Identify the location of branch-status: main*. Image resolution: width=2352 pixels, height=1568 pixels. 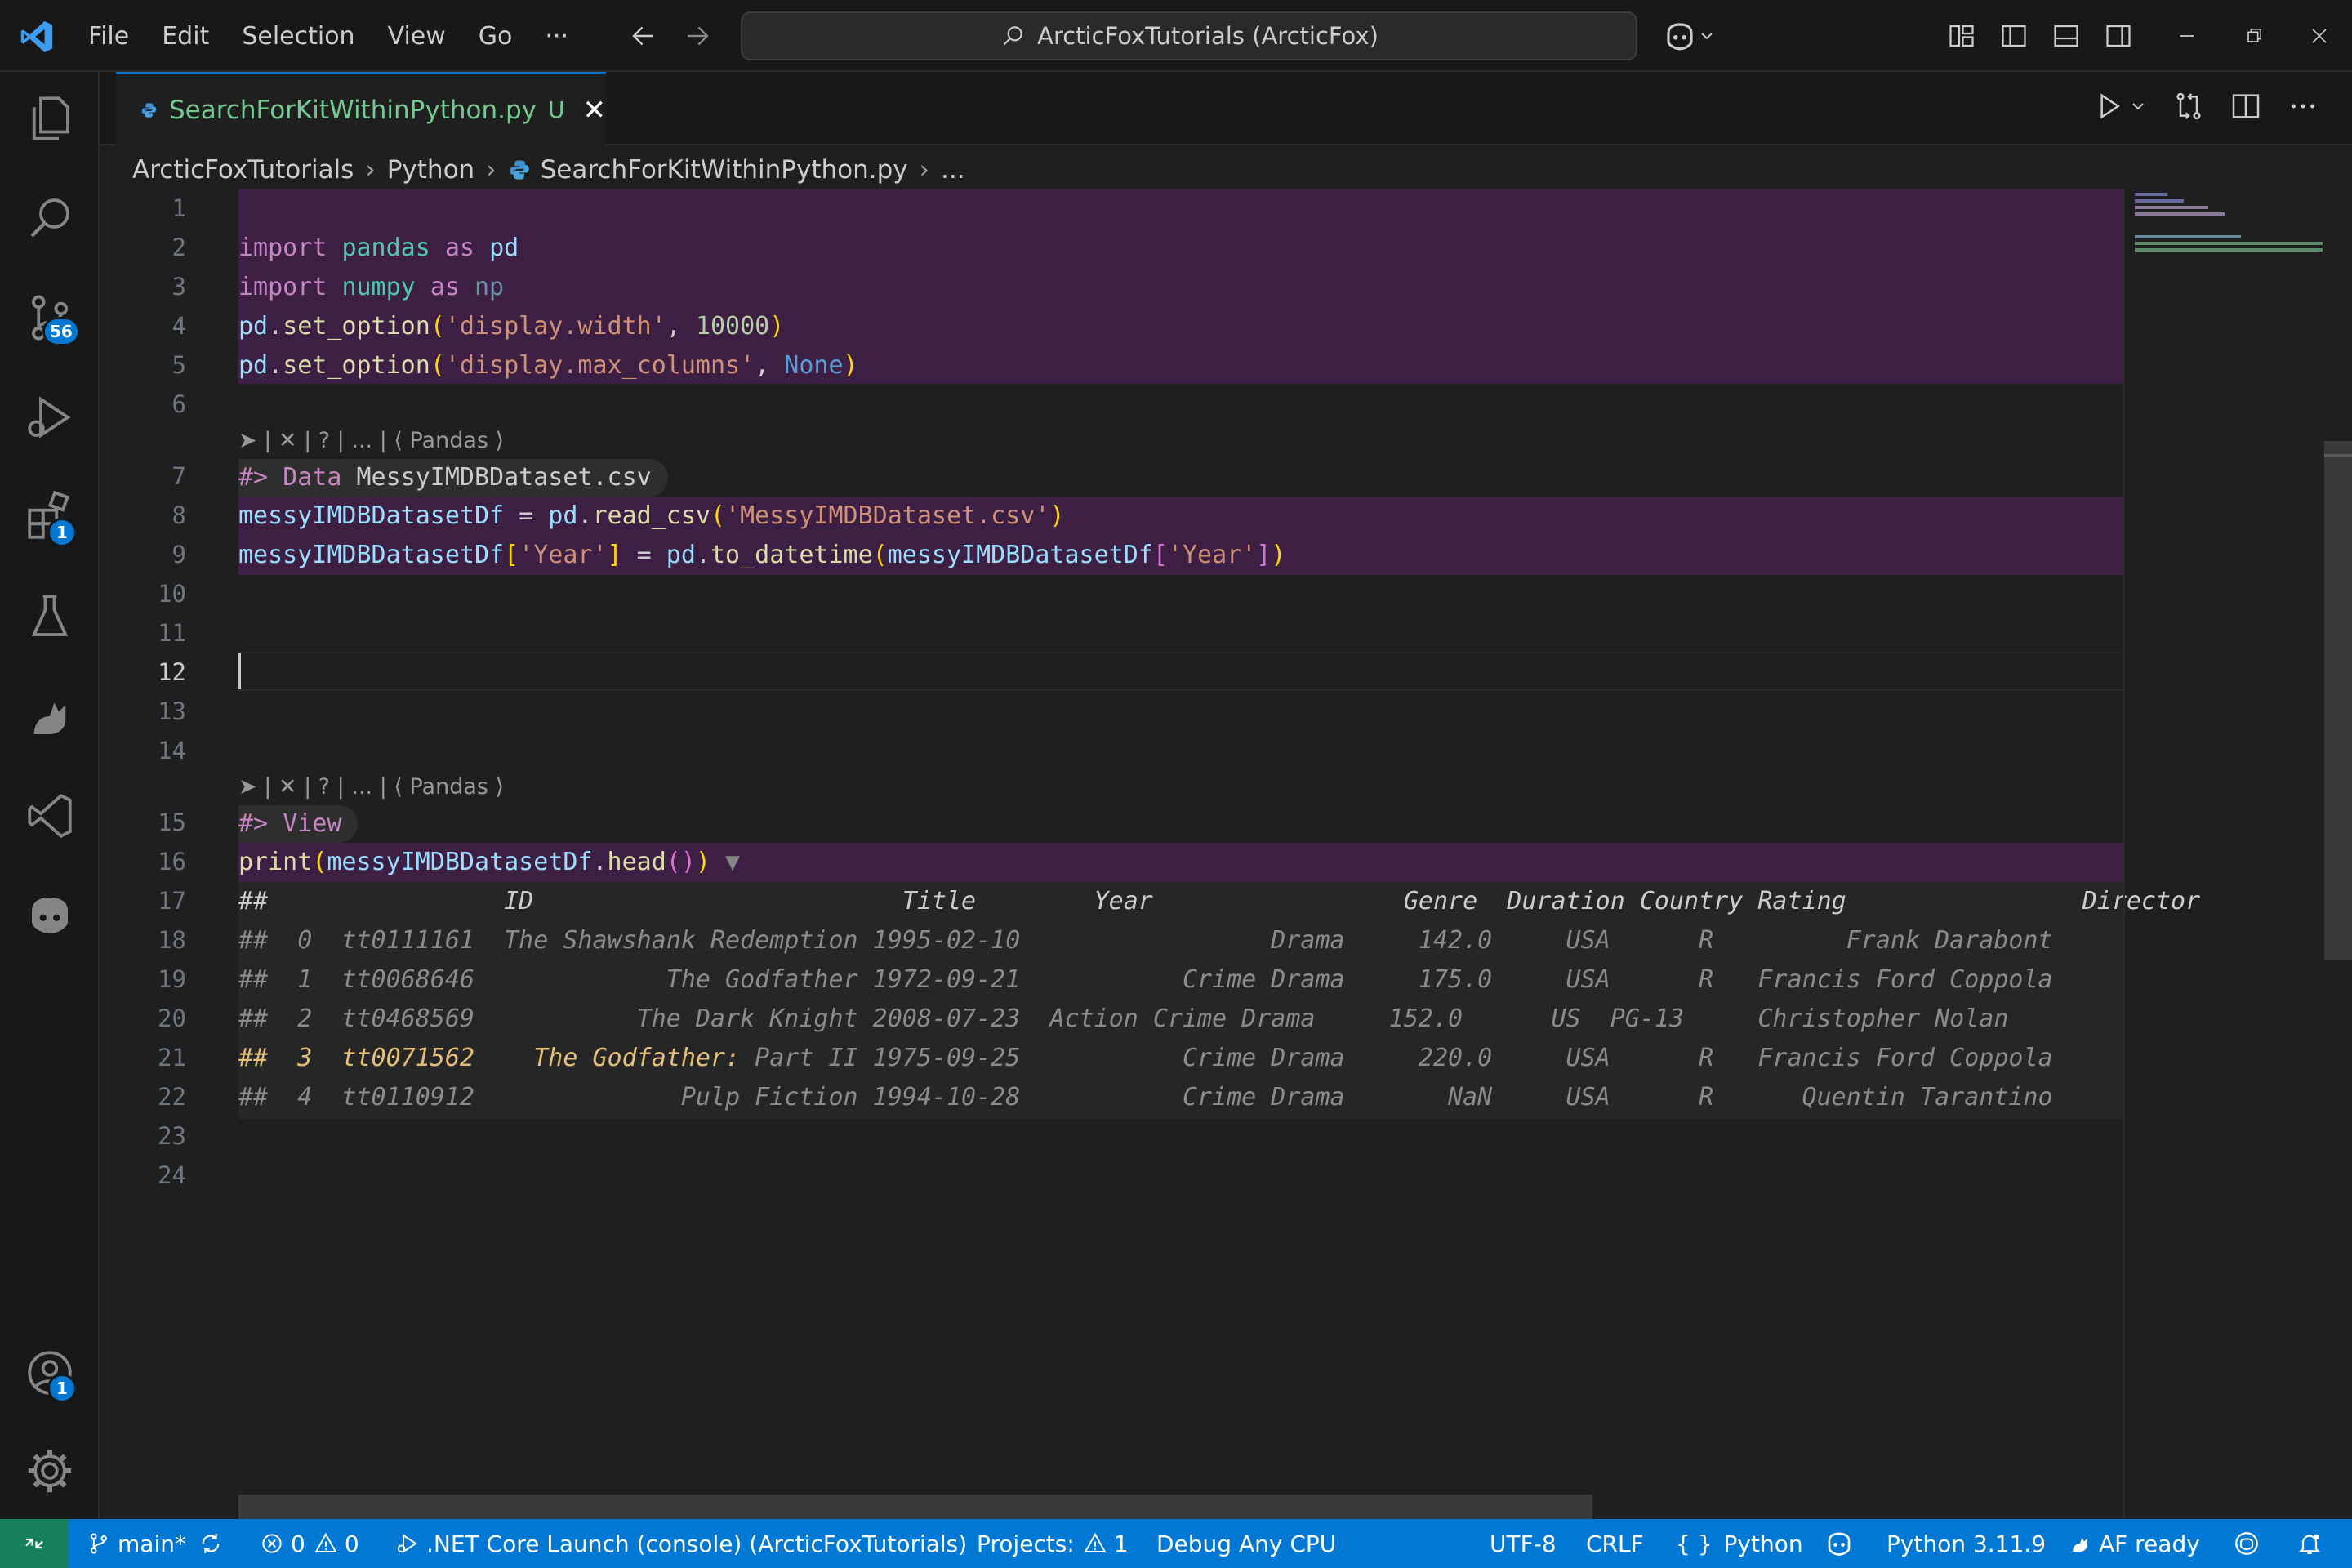
(158, 1543).